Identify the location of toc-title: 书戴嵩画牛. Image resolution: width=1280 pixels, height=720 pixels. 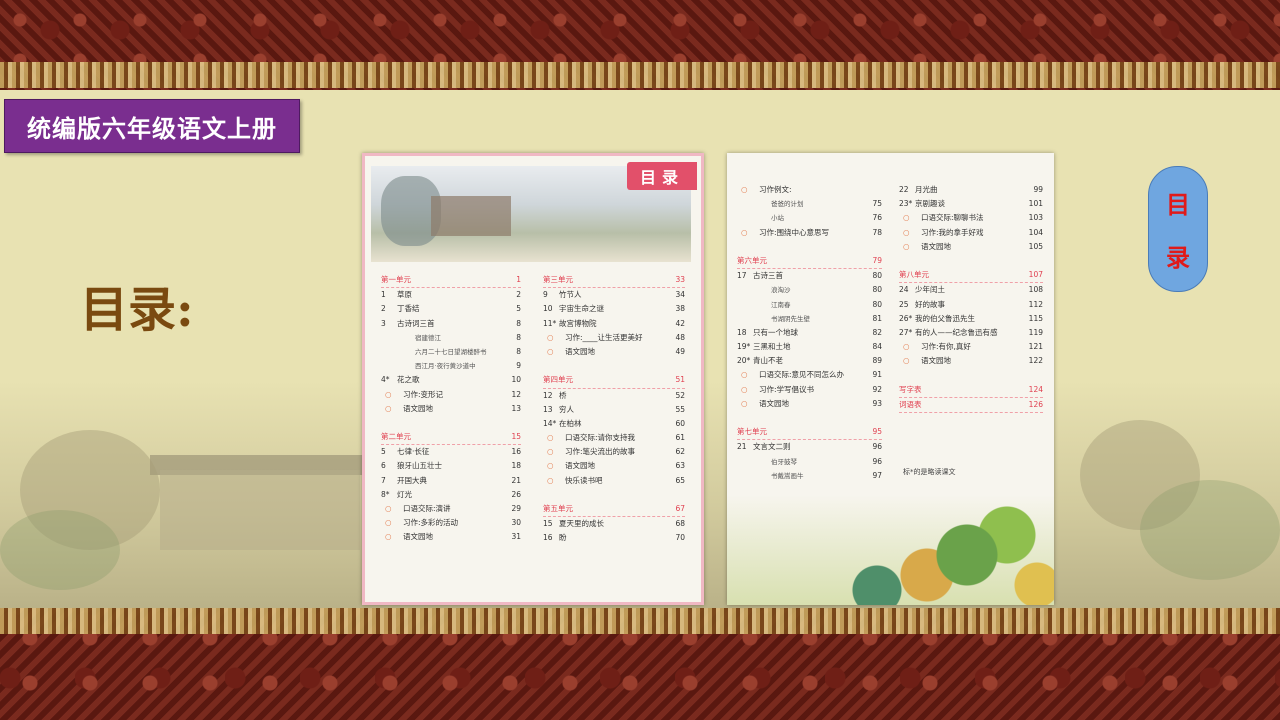
(787, 475).